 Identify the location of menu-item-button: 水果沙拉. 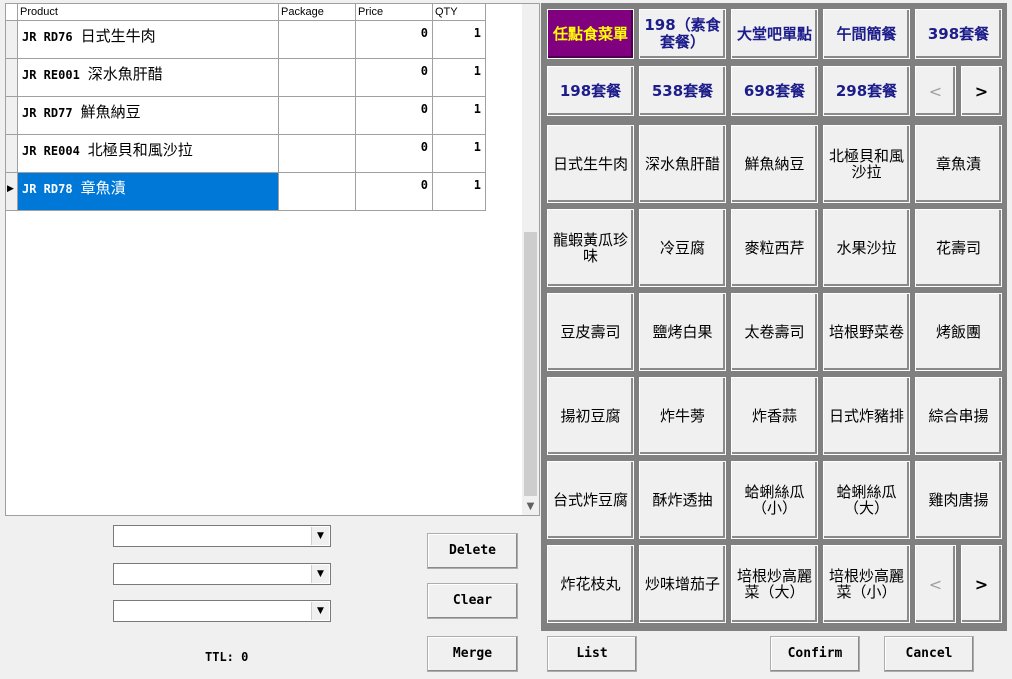
(866, 248).